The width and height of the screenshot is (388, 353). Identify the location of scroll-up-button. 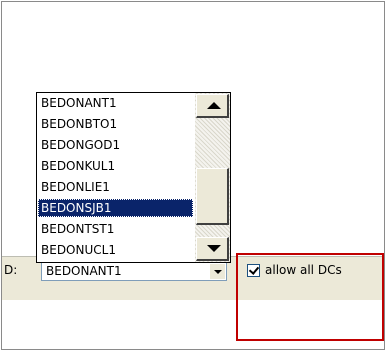
(212, 106).